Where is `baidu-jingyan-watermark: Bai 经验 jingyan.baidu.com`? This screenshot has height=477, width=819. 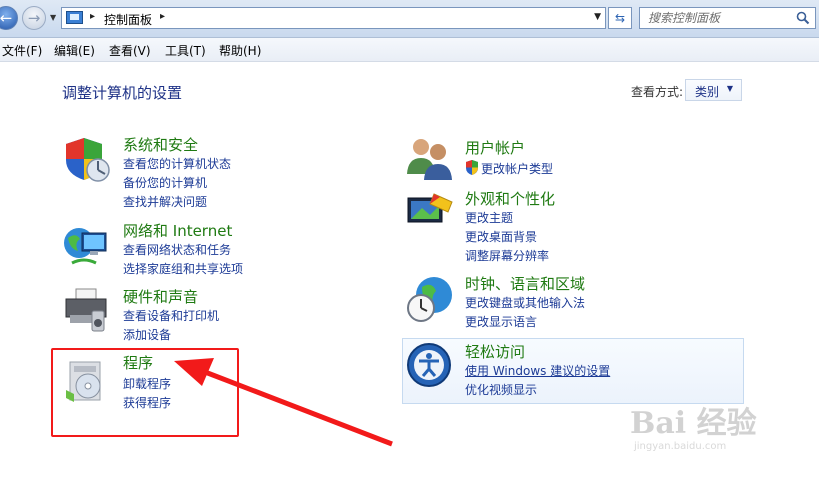 baidu-jingyan-watermark: Bai 经验 jingyan.baidu.com is located at coordinates (705, 428).